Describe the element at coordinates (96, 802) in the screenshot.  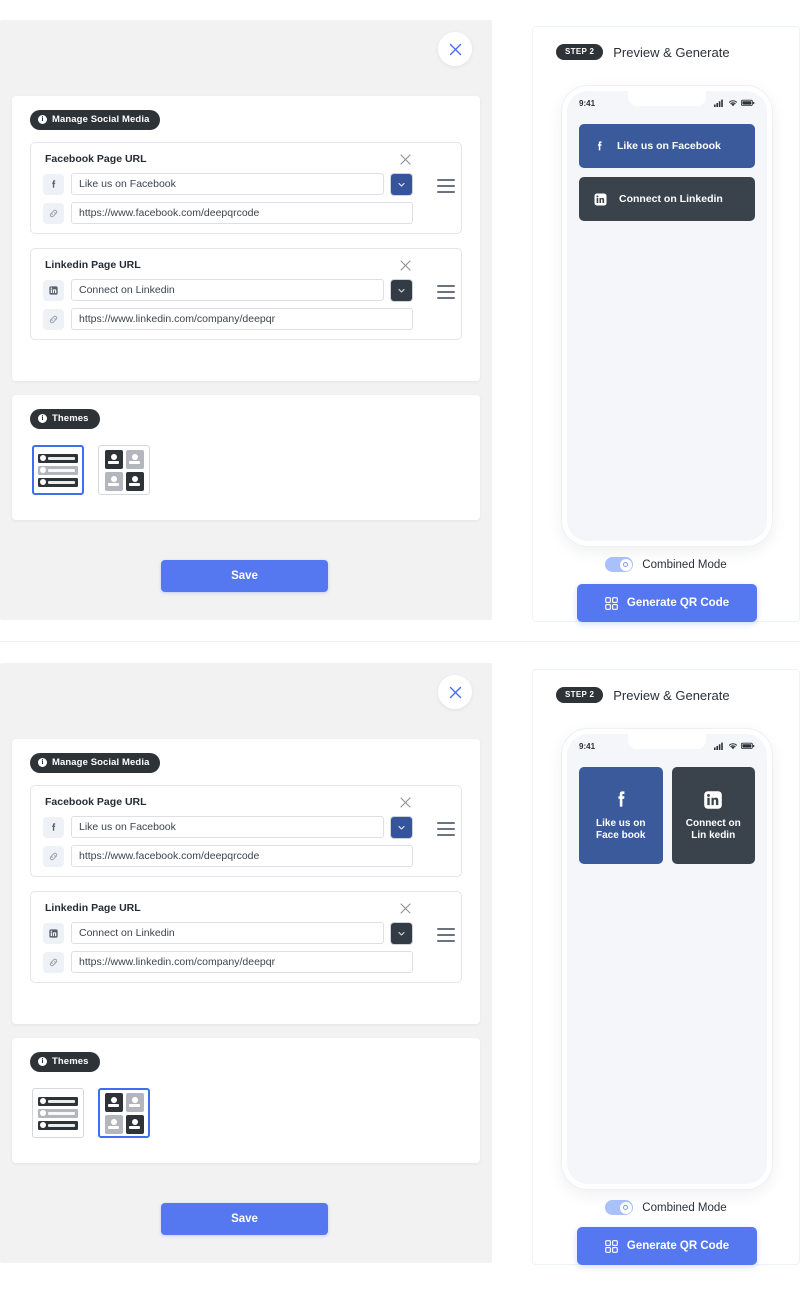
I see `entry-title: Facebook Page URL` at that location.